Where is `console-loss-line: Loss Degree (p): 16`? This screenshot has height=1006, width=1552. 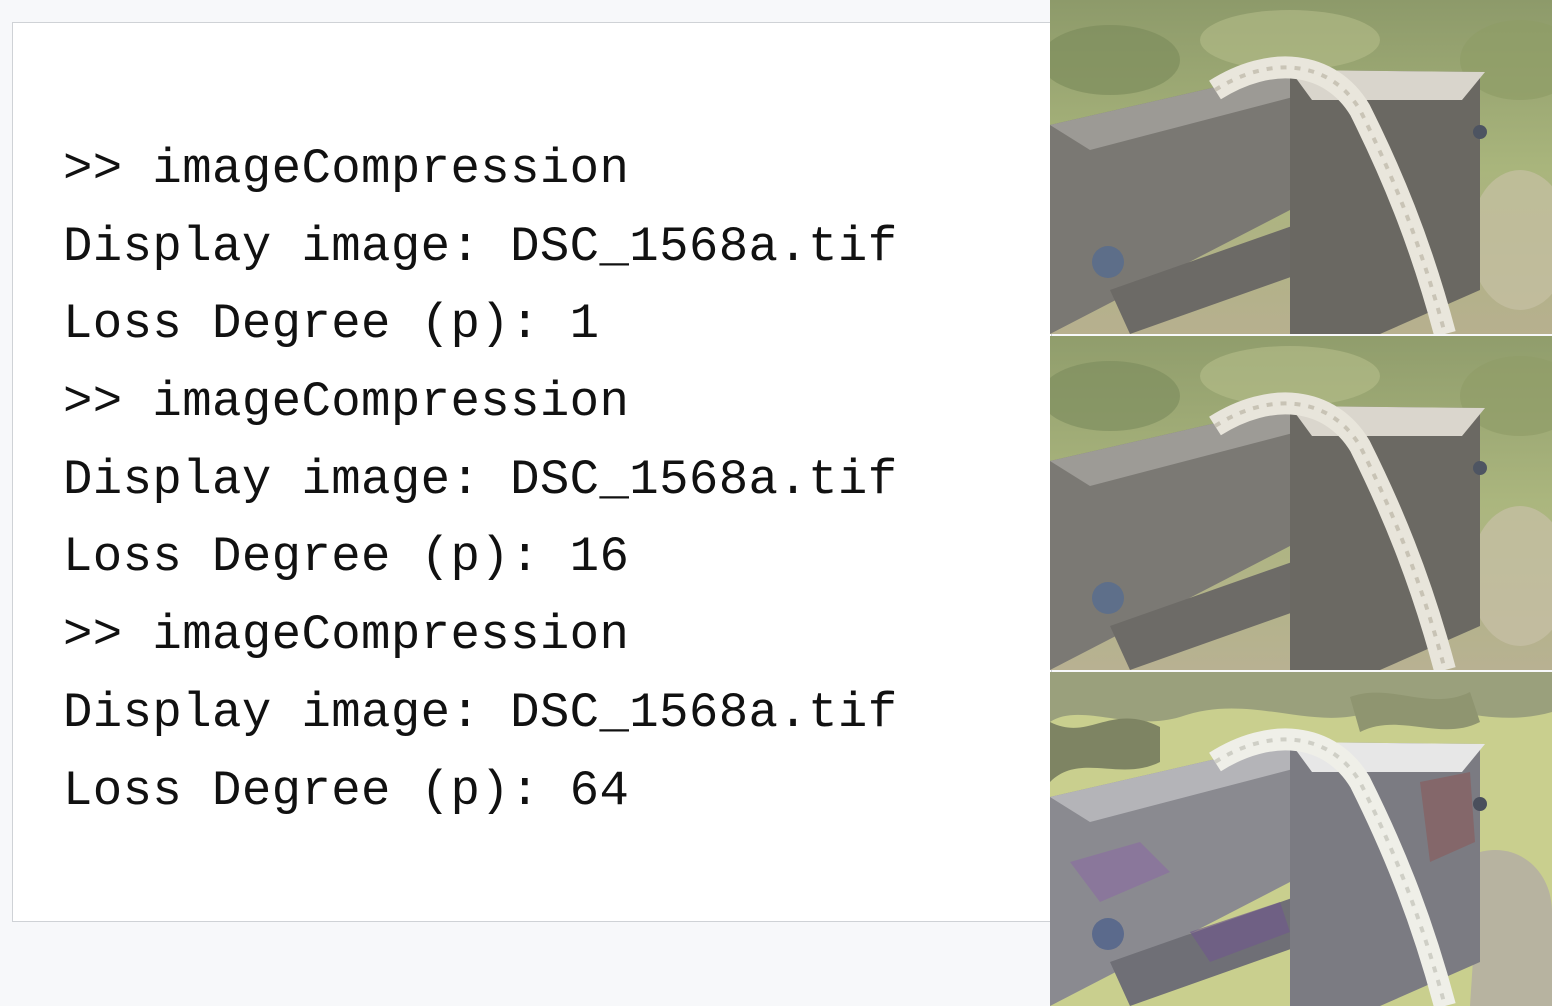 console-loss-line: Loss Degree (p): 16 is located at coordinates (346, 557).